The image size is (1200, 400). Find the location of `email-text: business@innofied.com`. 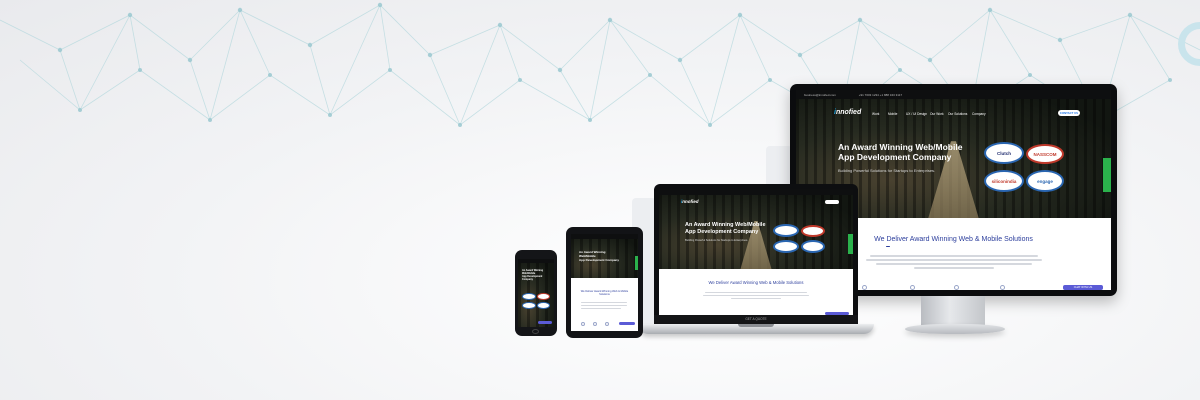

email-text: business@innofied.com is located at coordinates (820, 95).